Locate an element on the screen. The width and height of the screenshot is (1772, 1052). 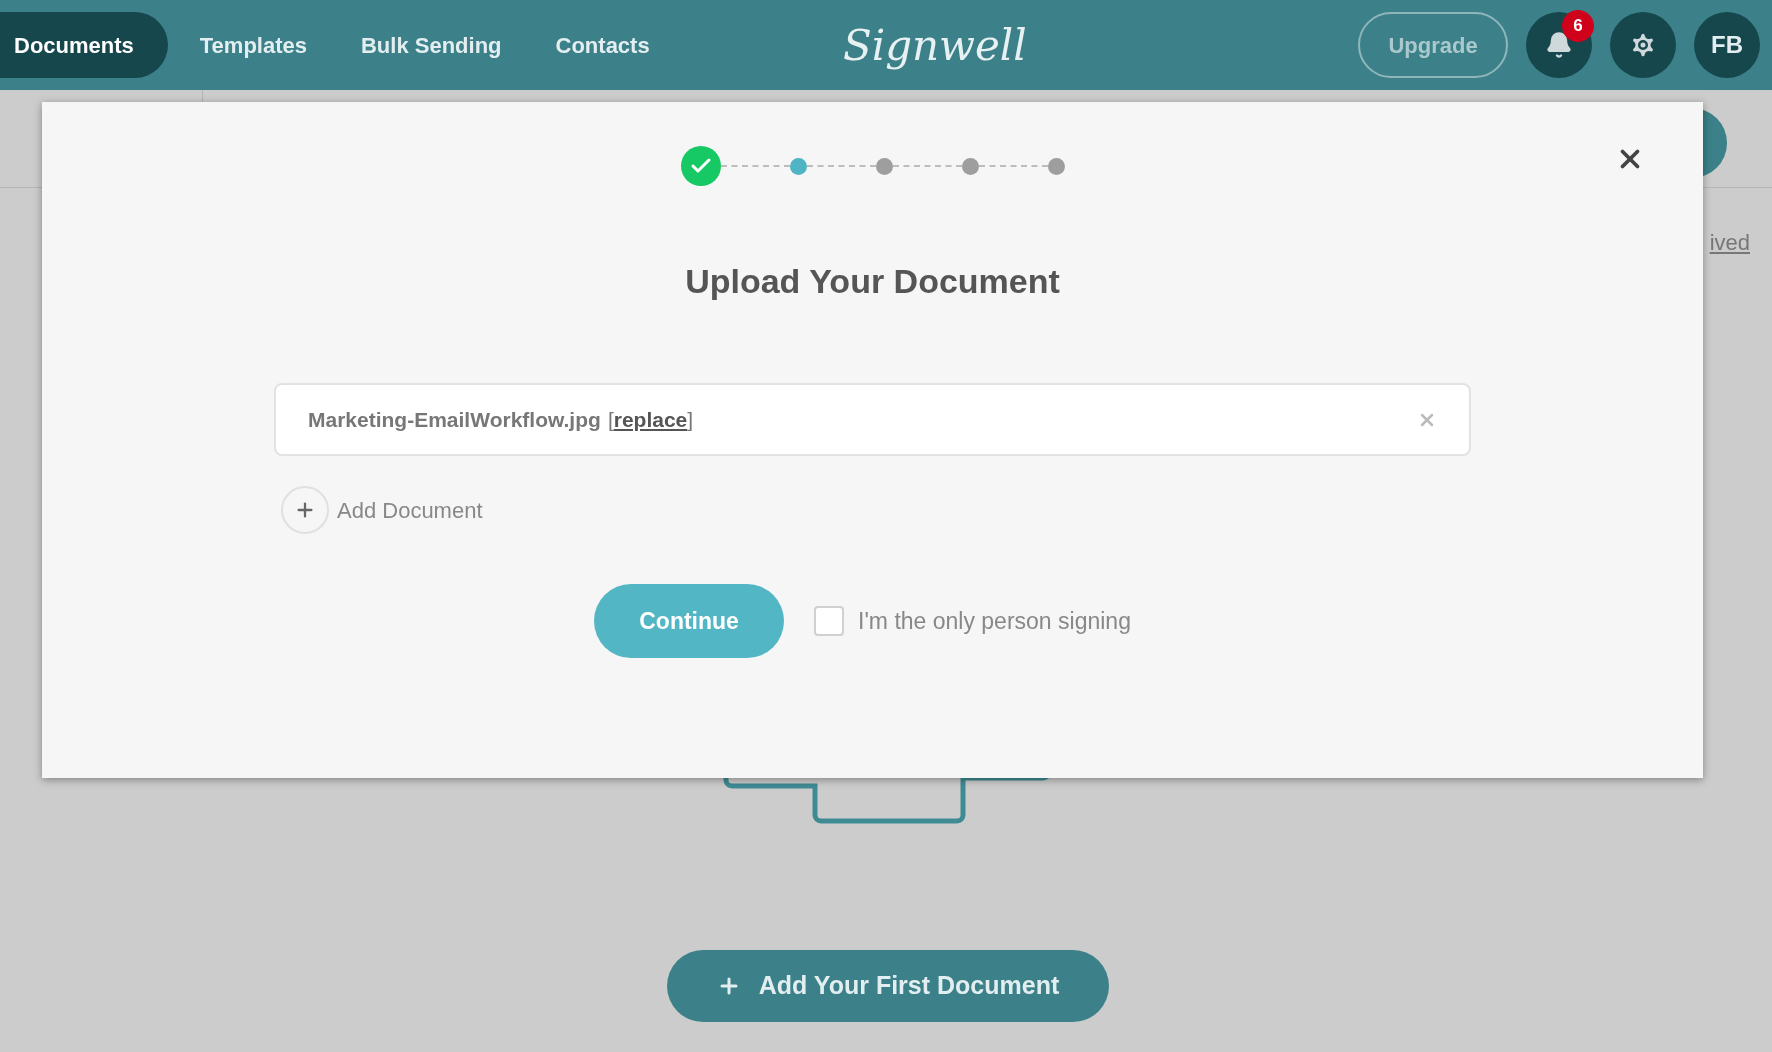
checkbox is located at coordinates (829, 621).